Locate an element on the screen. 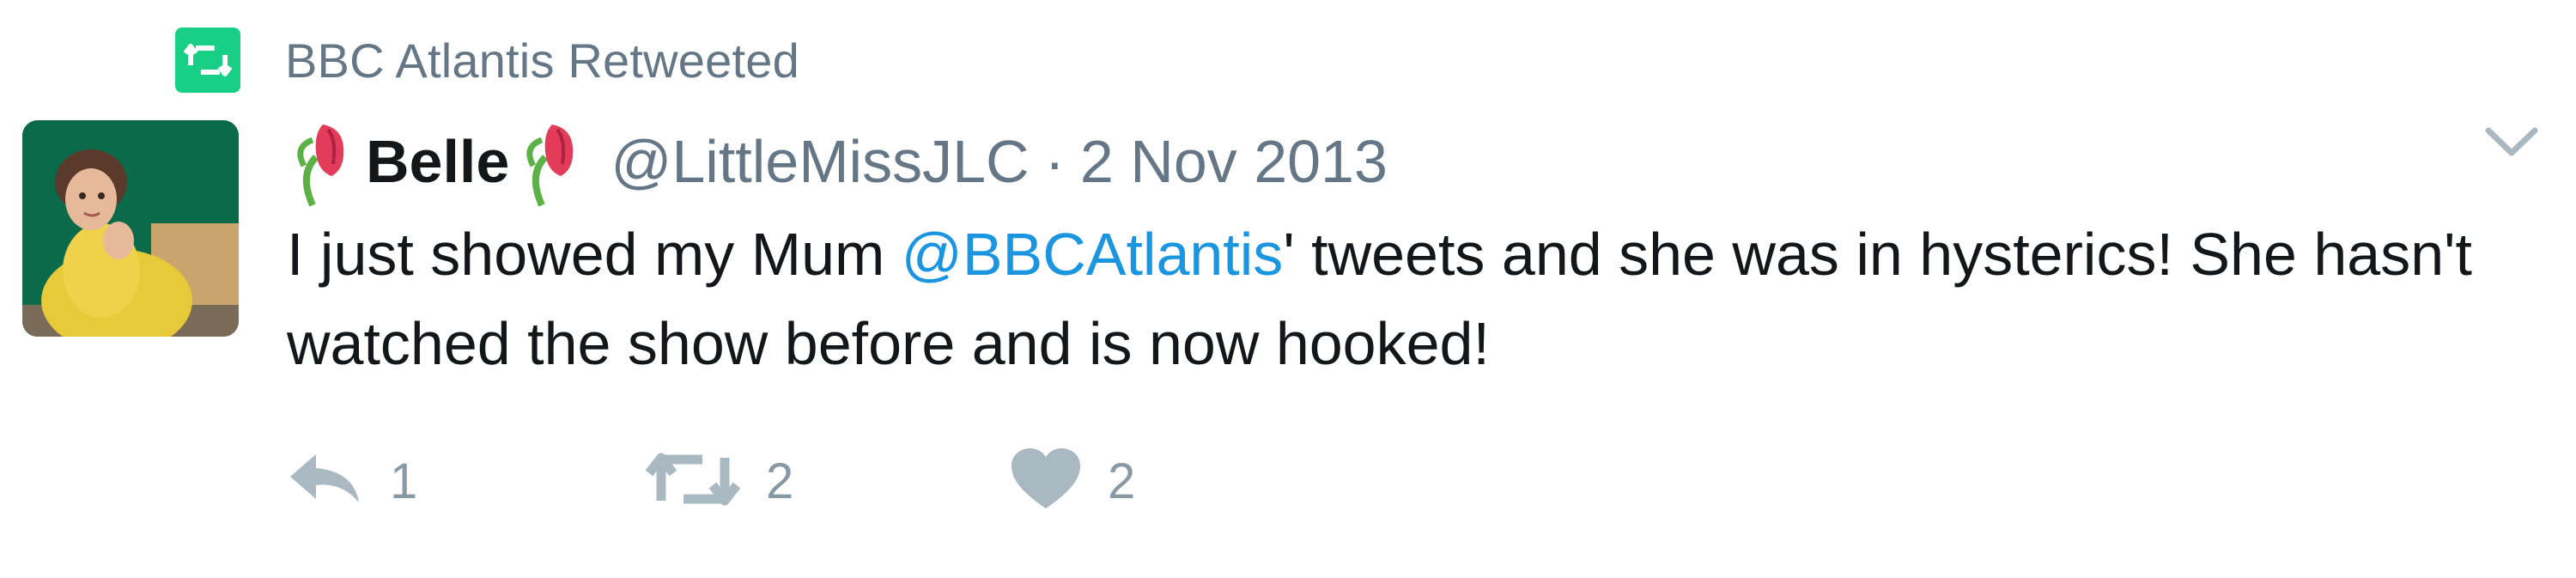 This screenshot has height=578, width=2576. reply-icon is located at coordinates (325, 481).